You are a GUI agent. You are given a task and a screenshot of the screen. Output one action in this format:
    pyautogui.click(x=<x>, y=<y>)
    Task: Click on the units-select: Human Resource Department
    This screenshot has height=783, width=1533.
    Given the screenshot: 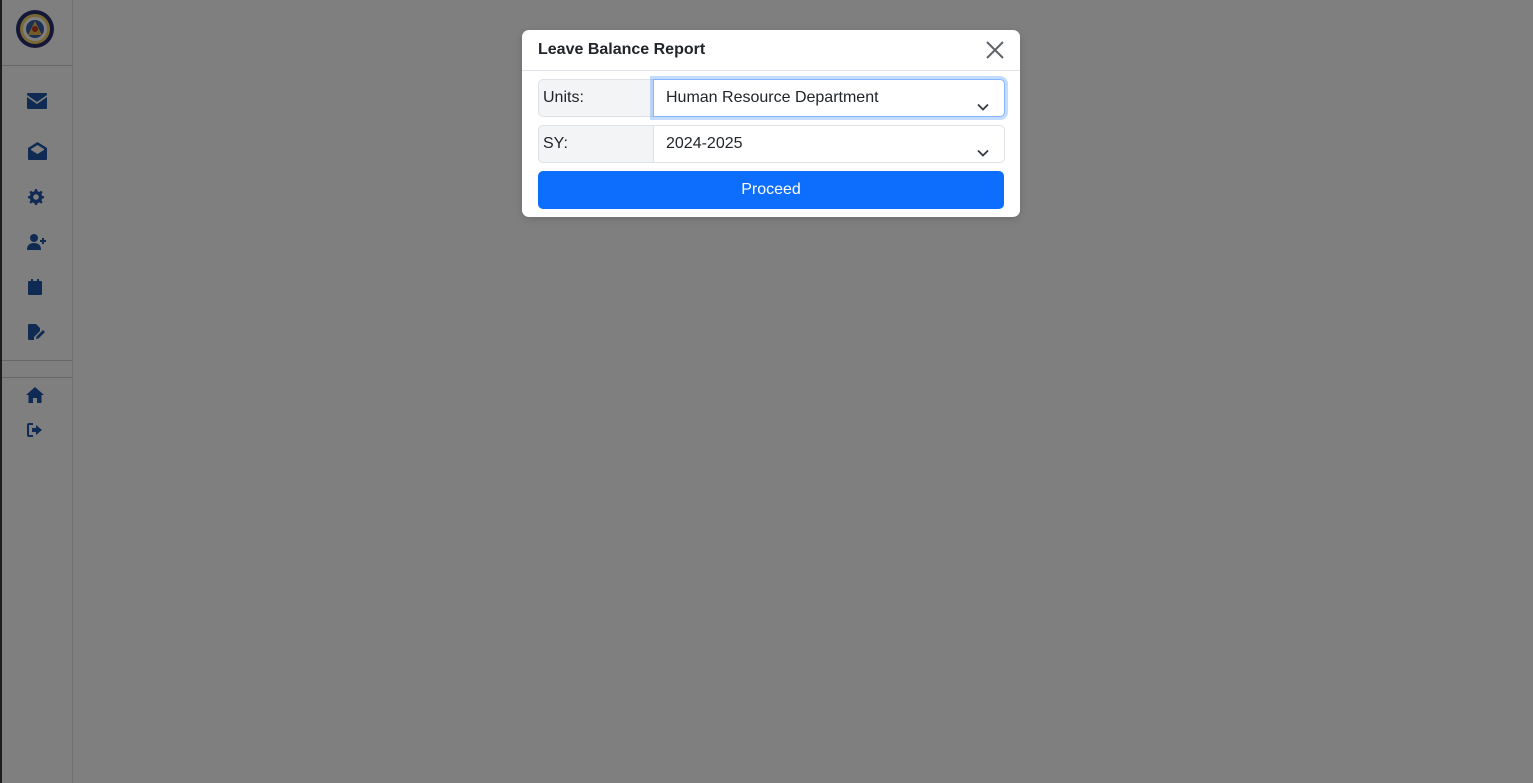 What is the action you would take?
    pyautogui.click(x=829, y=98)
    